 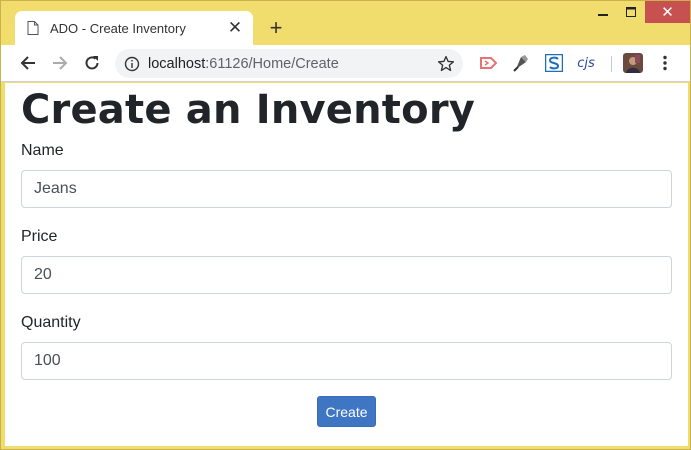 I want to click on kebab-menu-icon, so click(x=665, y=63).